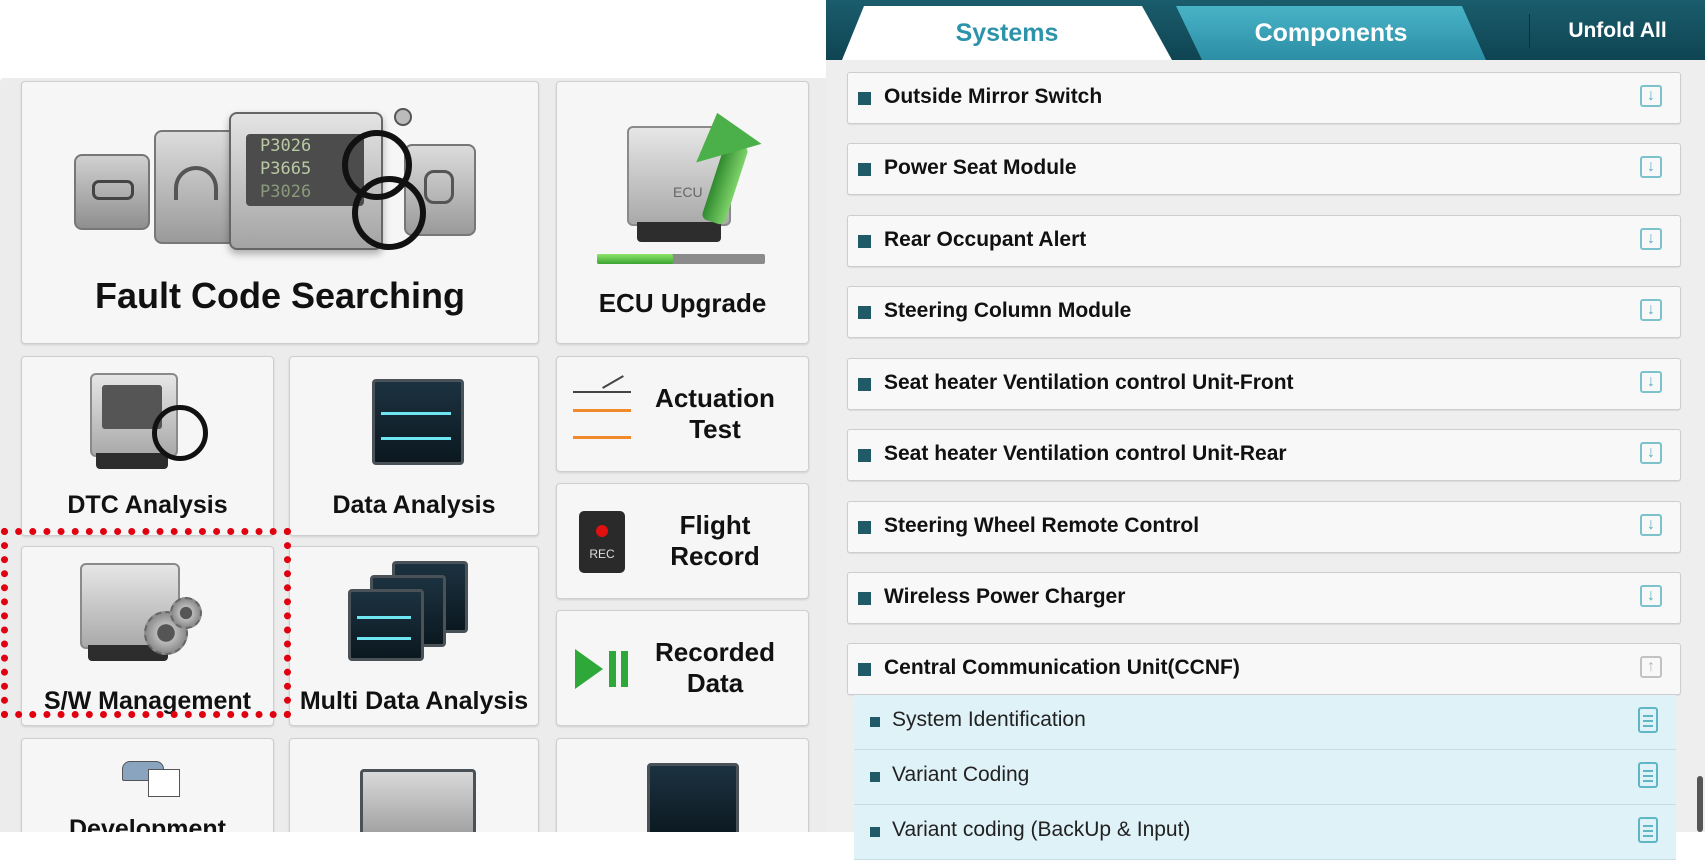  I want to click on system-row-ccnf: Central Communication Unit(CCNF) ↑, so click(1264, 669).